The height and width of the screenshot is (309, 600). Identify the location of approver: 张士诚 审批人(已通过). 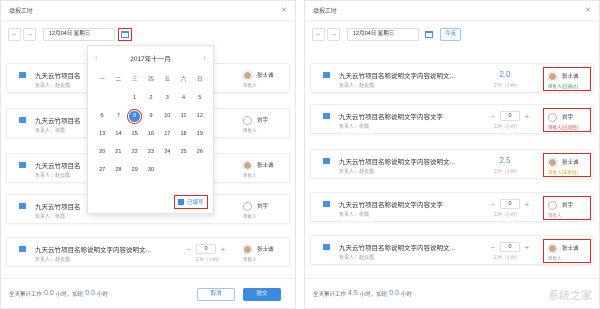
(567, 79).